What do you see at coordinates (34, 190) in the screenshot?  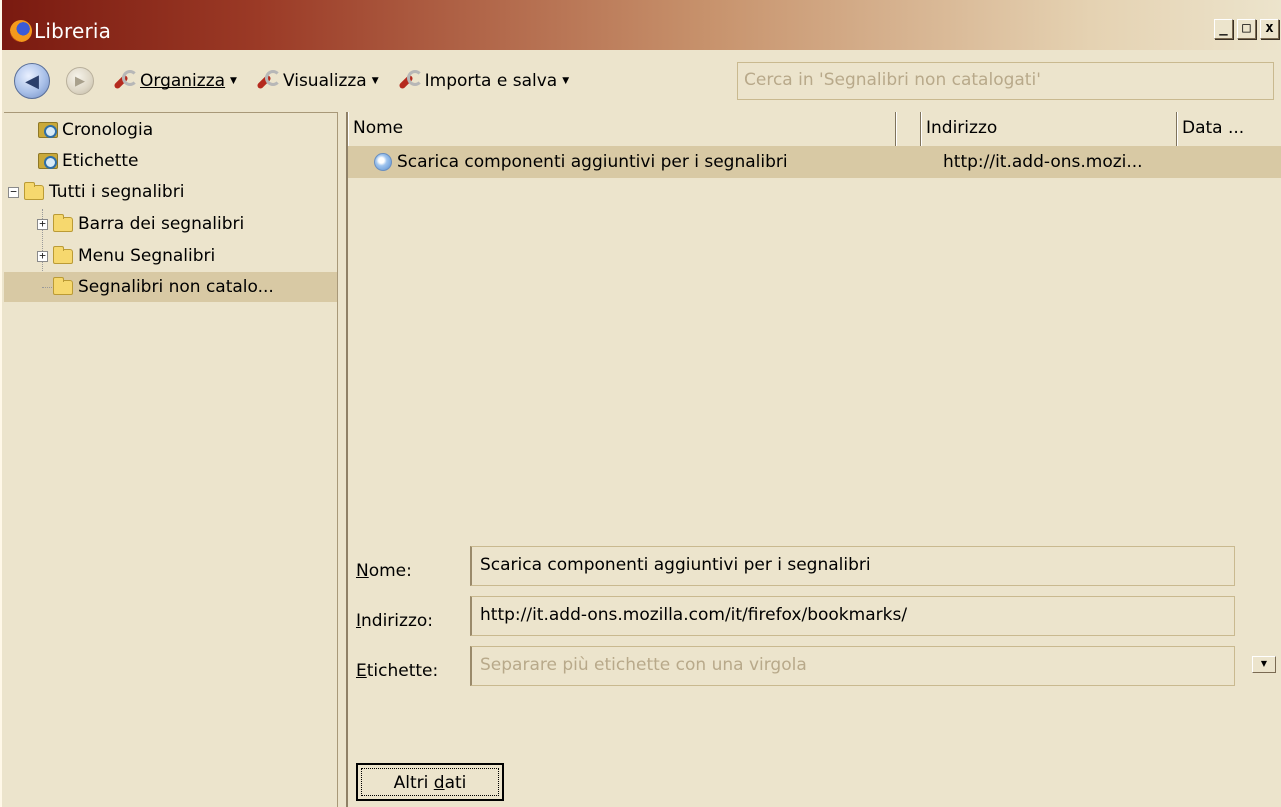 I see `folder-open-icon` at bounding box center [34, 190].